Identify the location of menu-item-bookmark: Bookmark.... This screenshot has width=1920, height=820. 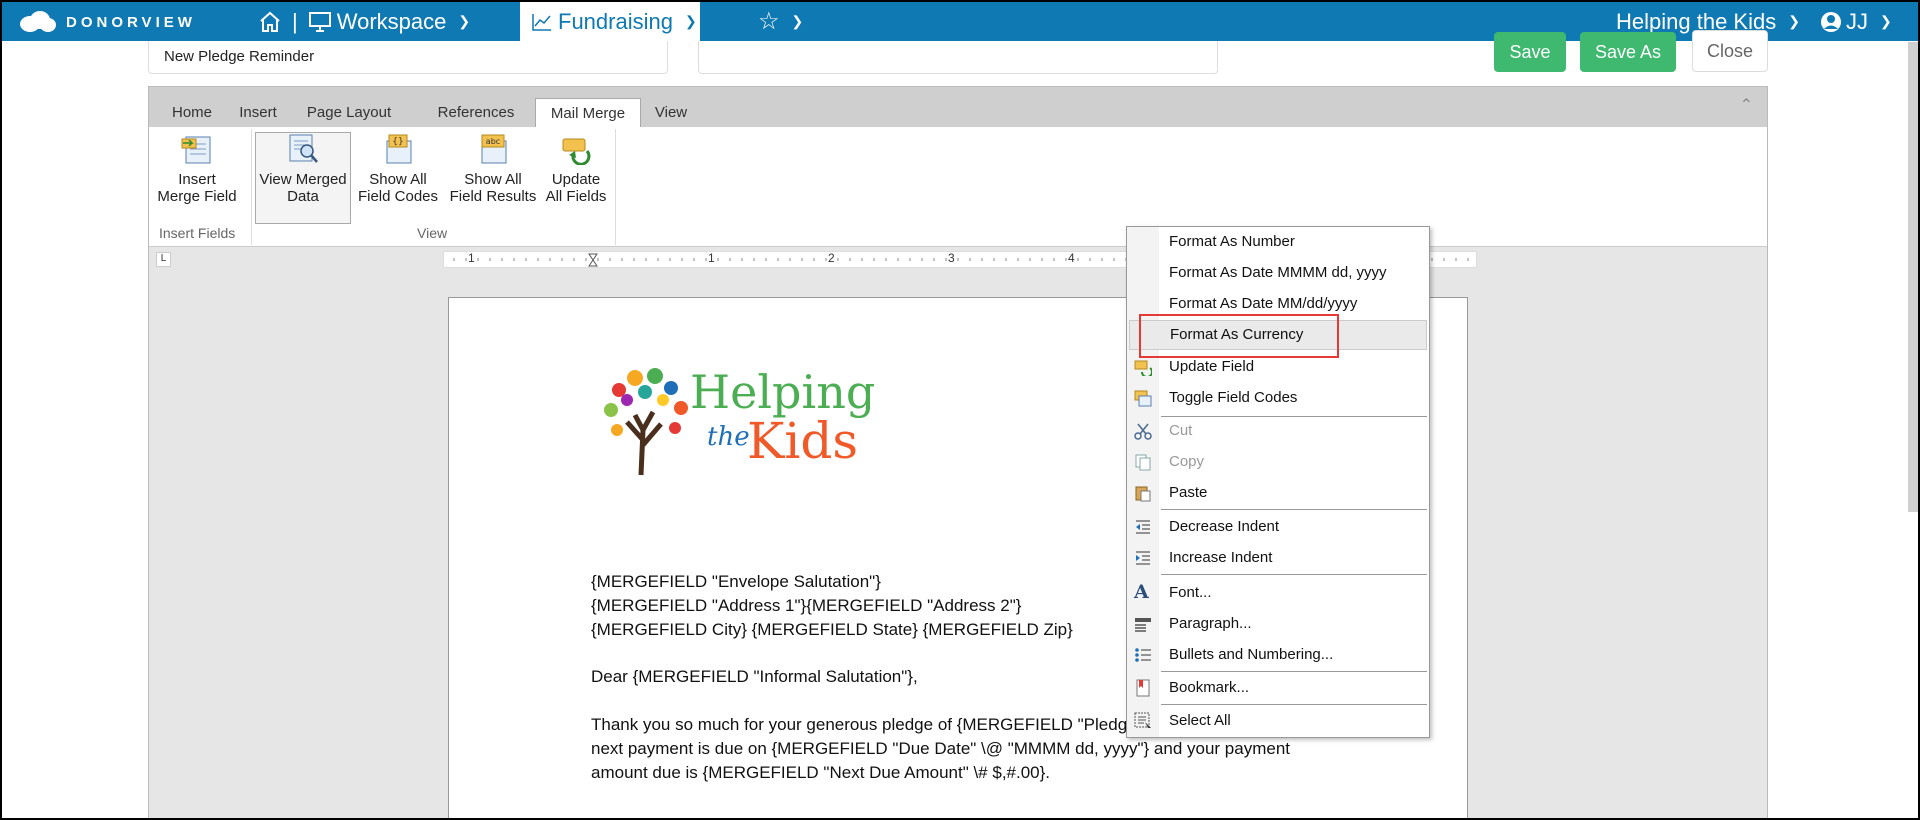
(1278, 688).